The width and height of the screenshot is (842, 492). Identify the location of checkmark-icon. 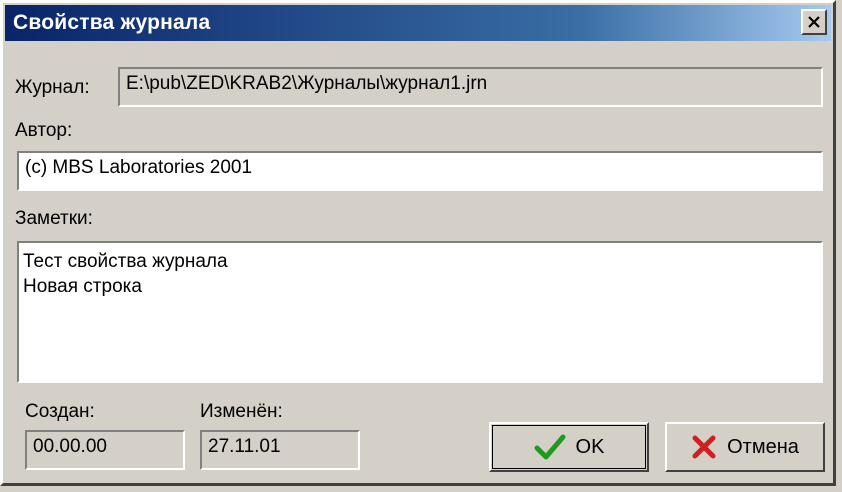
(550, 447).